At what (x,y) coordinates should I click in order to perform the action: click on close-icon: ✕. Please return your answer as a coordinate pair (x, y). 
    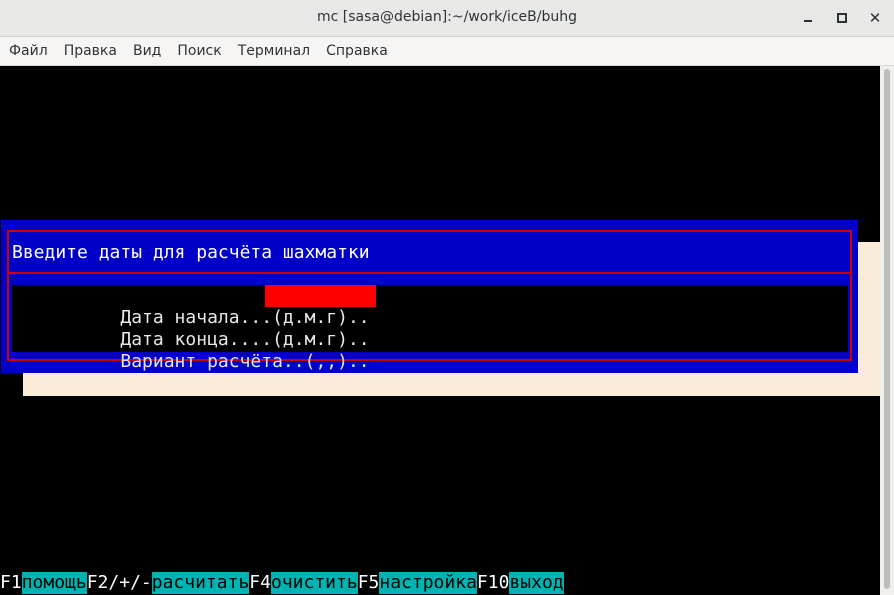
    Looking at the image, I should click on (875, 17).